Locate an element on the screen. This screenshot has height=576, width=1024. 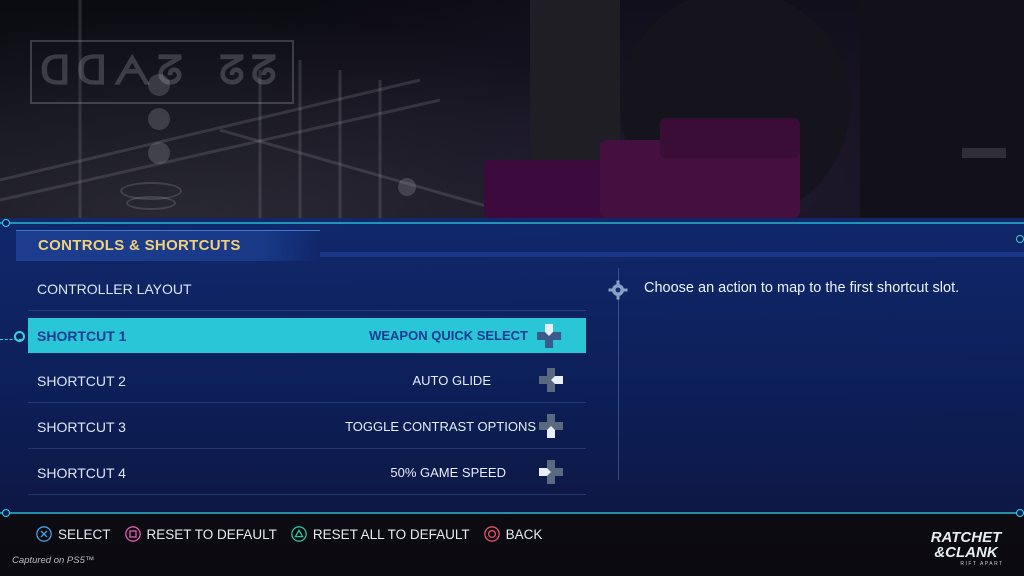
menu-item-label: SHORTCUT 3 is located at coordinates (81, 427).